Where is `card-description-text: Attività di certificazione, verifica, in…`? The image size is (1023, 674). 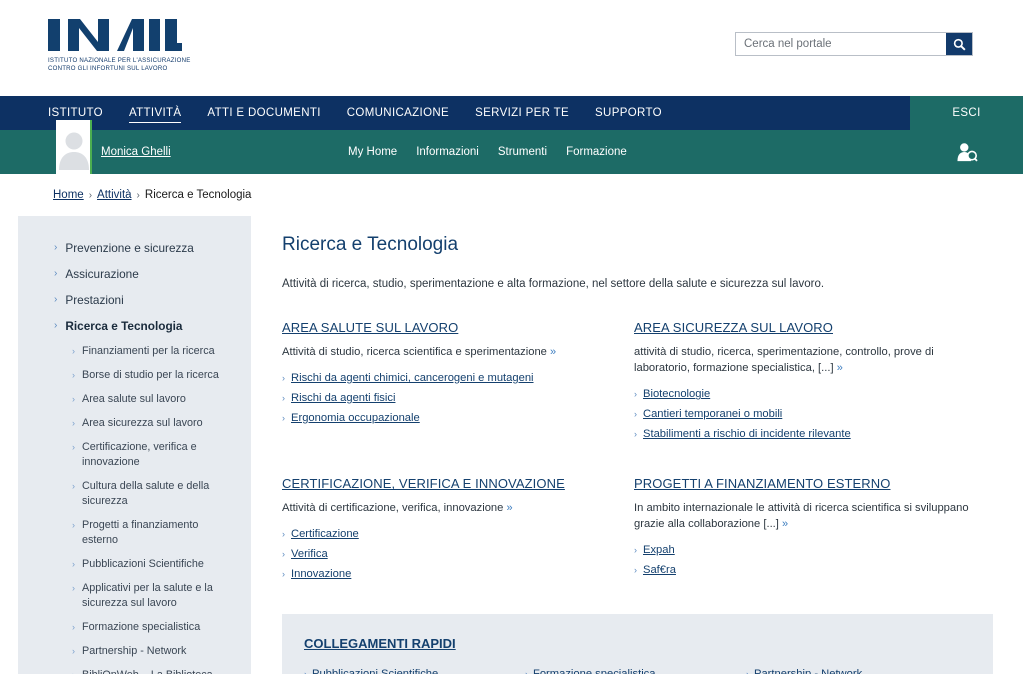 card-description-text: Attività di certificazione, verifica, in… is located at coordinates (393, 508).